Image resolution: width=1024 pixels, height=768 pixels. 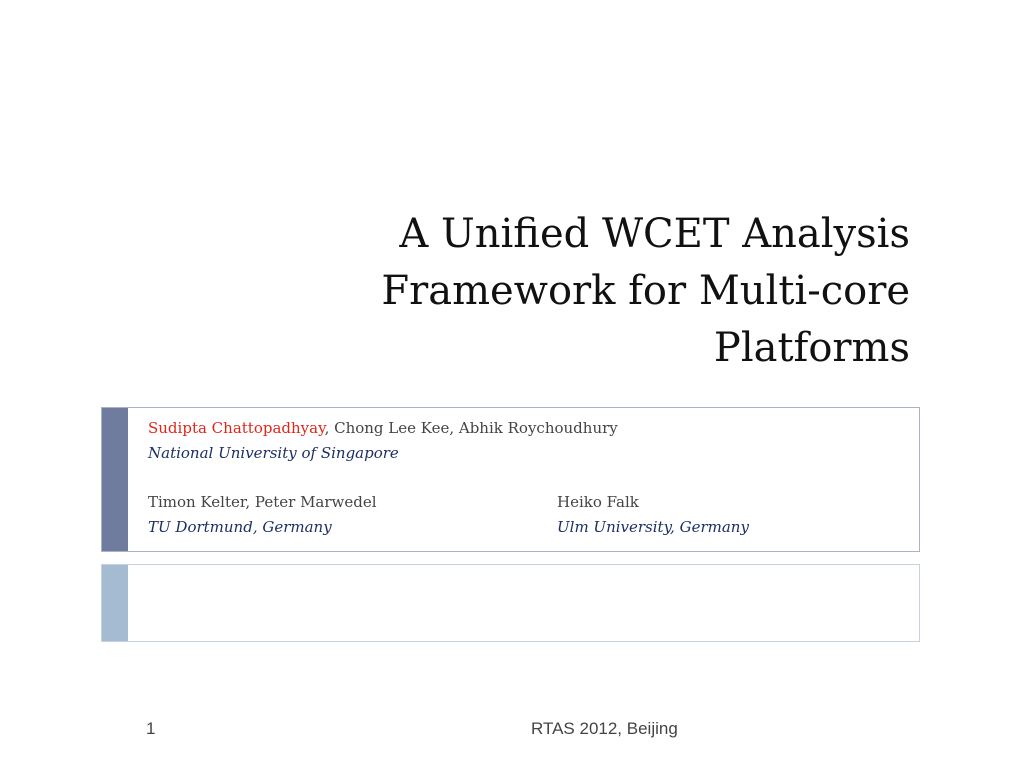 What do you see at coordinates (115, 479) in the screenshot?
I see `authors-box-accent-bar` at bounding box center [115, 479].